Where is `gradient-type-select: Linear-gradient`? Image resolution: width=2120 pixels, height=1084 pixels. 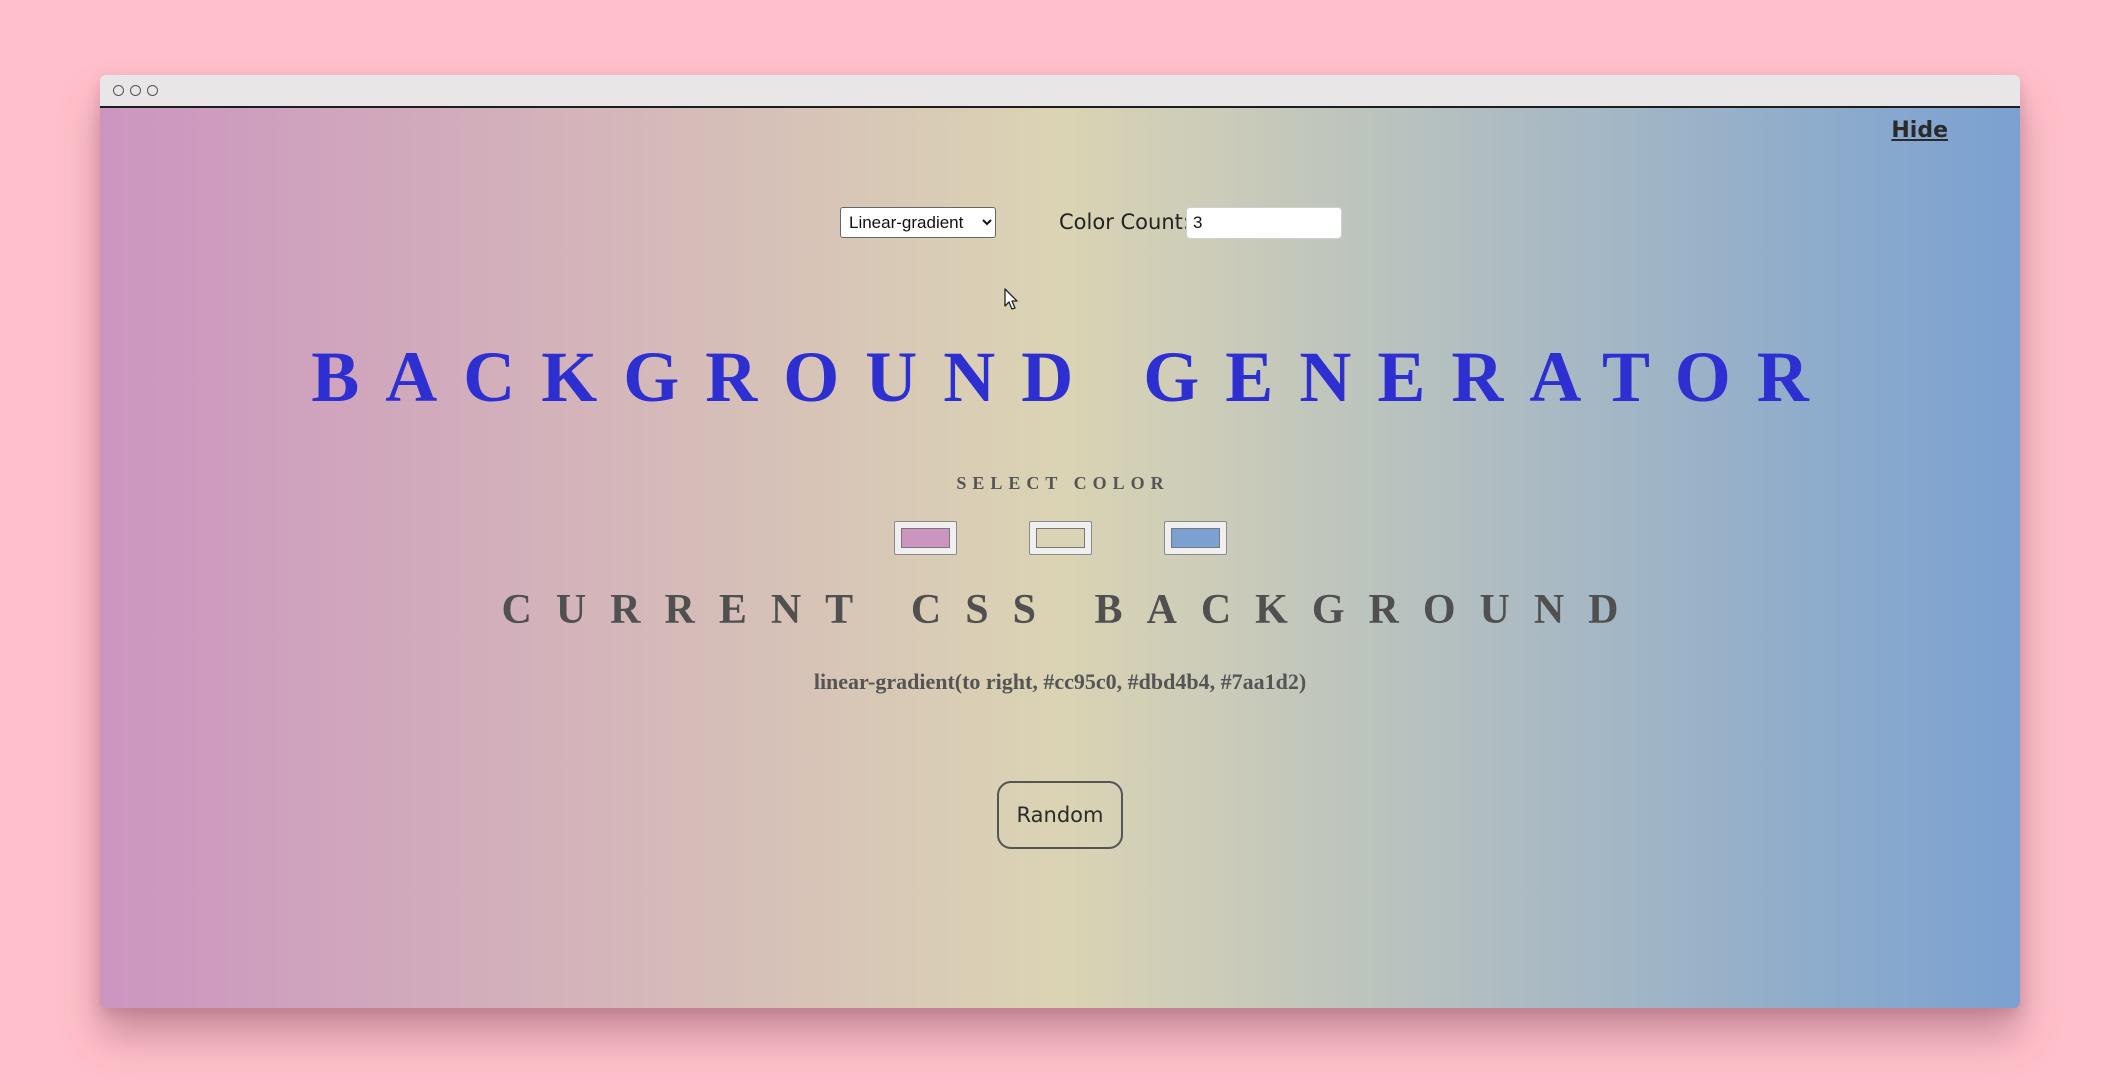 gradient-type-select: Linear-gradient is located at coordinates (918, 222).